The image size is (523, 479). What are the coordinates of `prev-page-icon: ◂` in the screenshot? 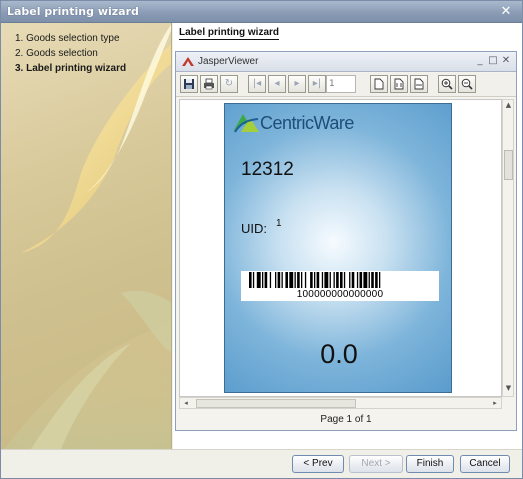 It's located at (277, 84).